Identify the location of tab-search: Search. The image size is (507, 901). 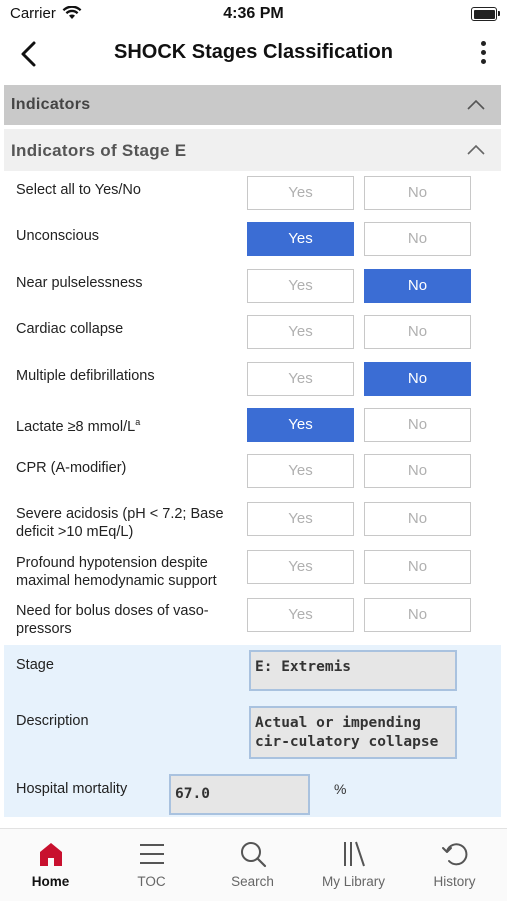
(252, 865).